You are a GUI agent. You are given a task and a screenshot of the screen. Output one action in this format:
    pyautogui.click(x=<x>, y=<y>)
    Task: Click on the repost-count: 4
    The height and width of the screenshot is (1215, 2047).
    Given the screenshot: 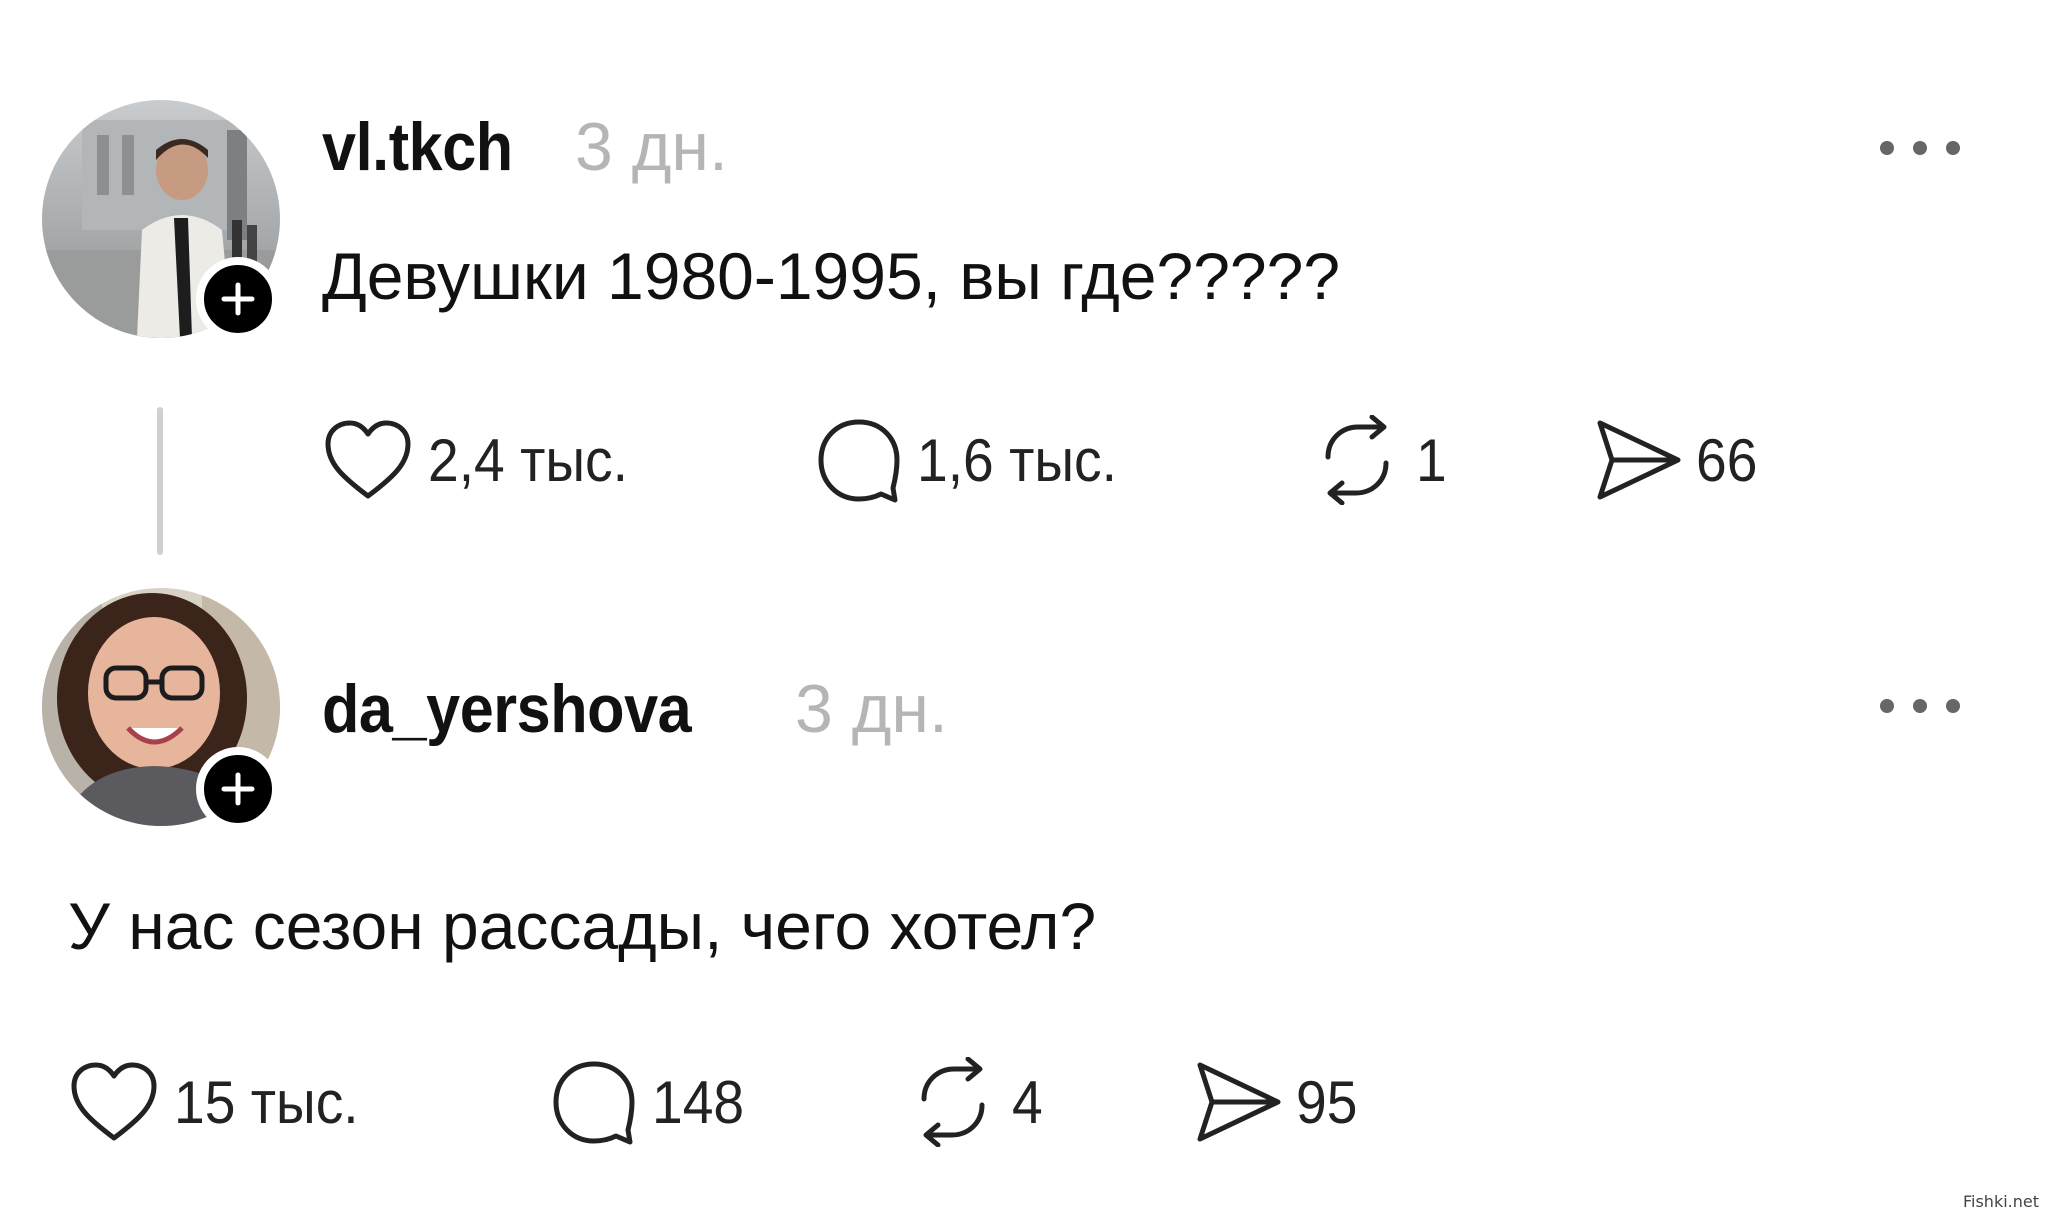 What is the action you would take?
    pyautogui.click(x=1027, y=1102)
    